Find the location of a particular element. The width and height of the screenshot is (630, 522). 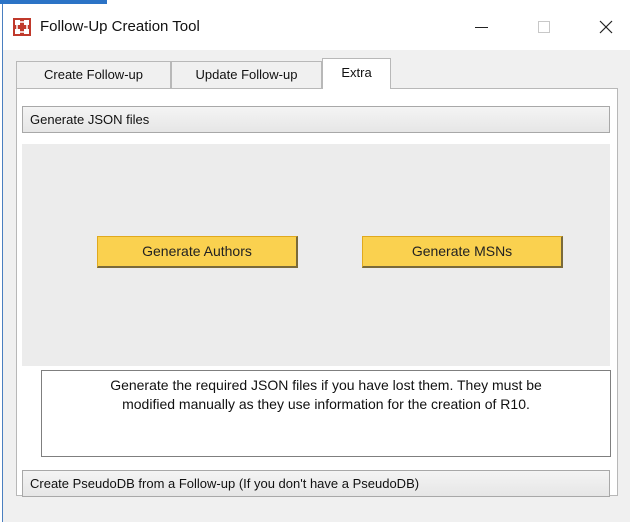

close-icon is located at coordinates (606, 27).